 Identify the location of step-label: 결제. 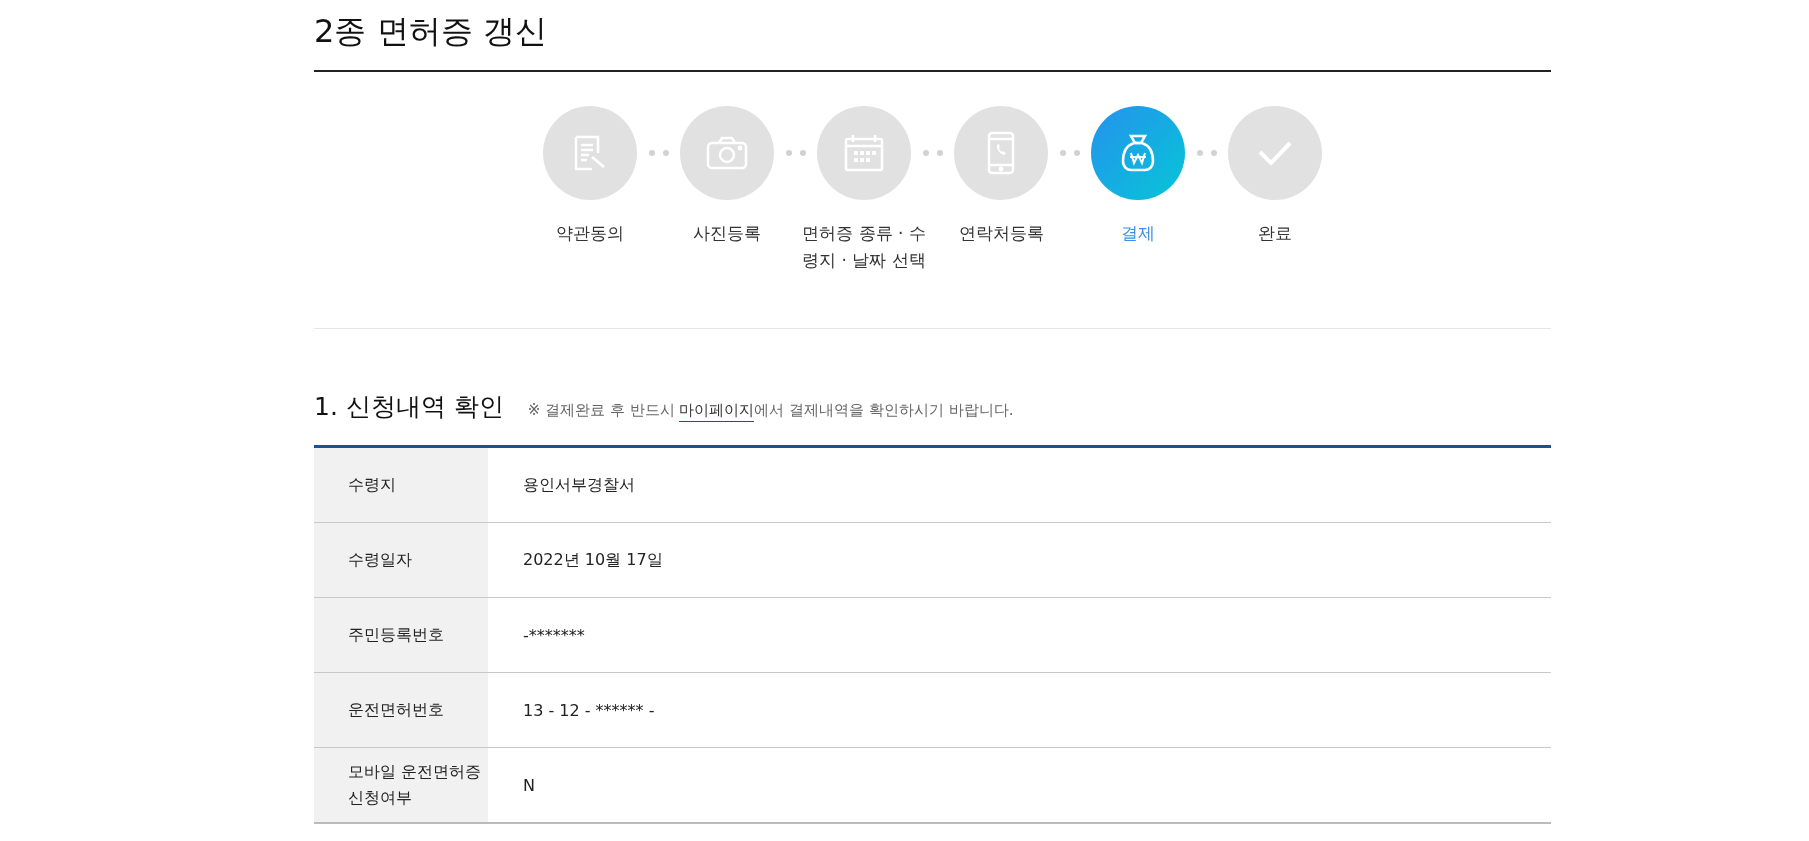
(1138, 233).